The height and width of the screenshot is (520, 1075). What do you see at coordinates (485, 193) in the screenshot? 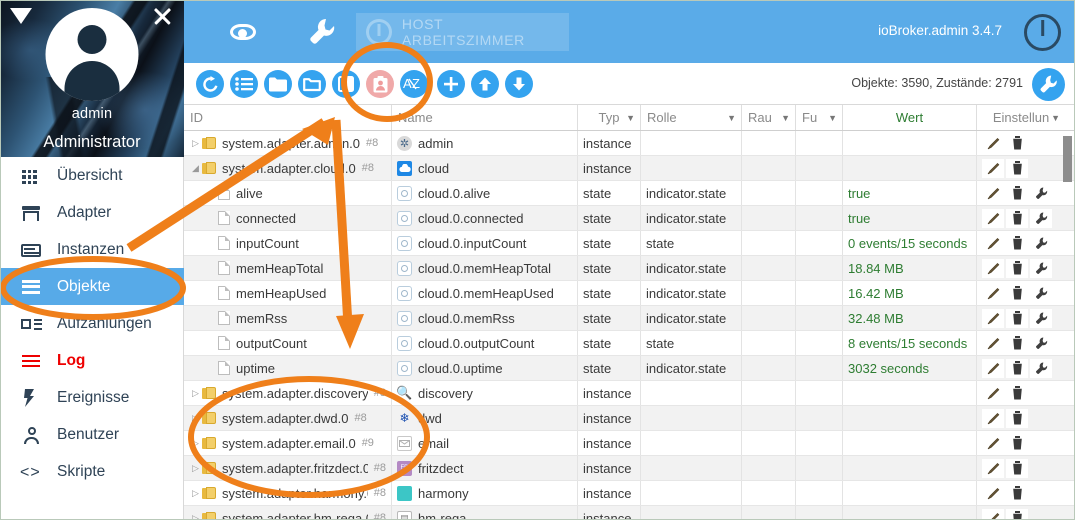
I see `cell-name: cloud.0.alive` at bounding box center [485, 193].